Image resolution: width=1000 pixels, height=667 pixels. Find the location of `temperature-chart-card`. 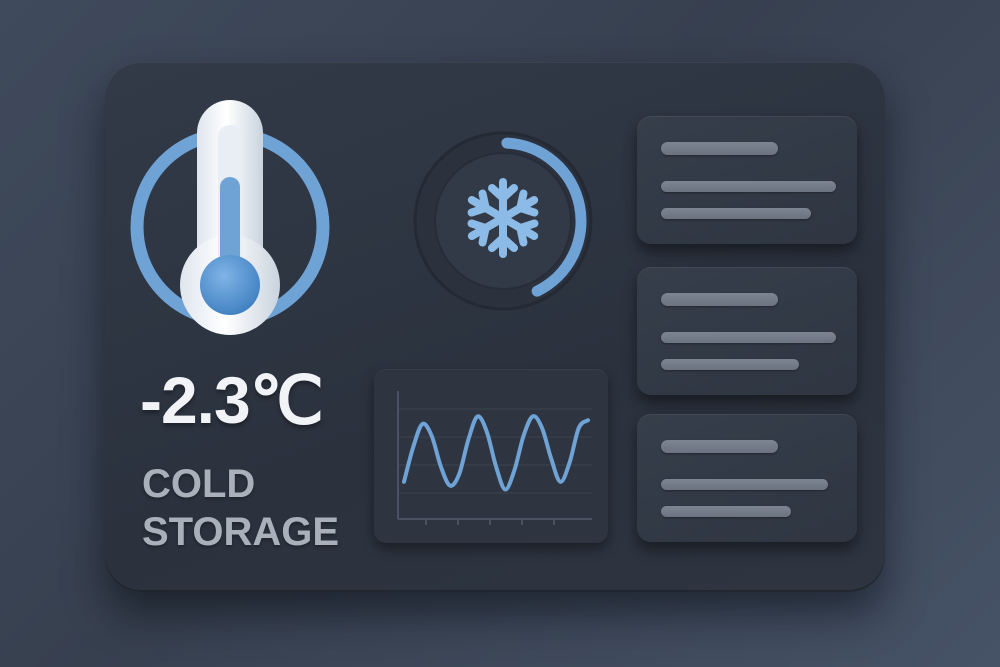

temperature-chart-card is located at coordinates (491, 456).